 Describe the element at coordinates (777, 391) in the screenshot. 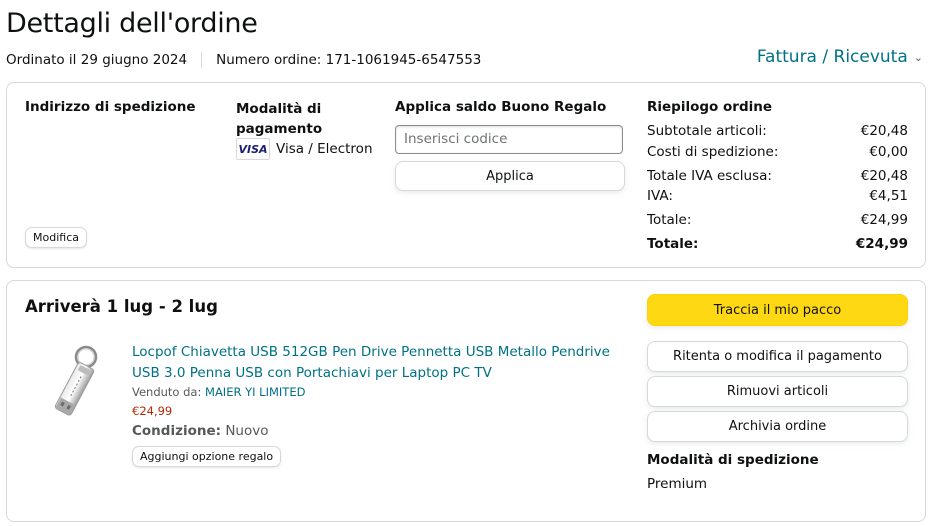

I see `remove-items-button: Rimuovi articoli` at that location.